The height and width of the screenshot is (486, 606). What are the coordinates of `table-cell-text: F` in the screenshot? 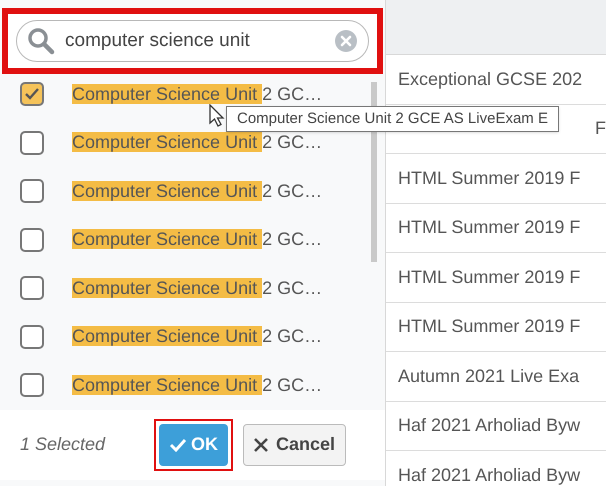 It's located at (600, 128).